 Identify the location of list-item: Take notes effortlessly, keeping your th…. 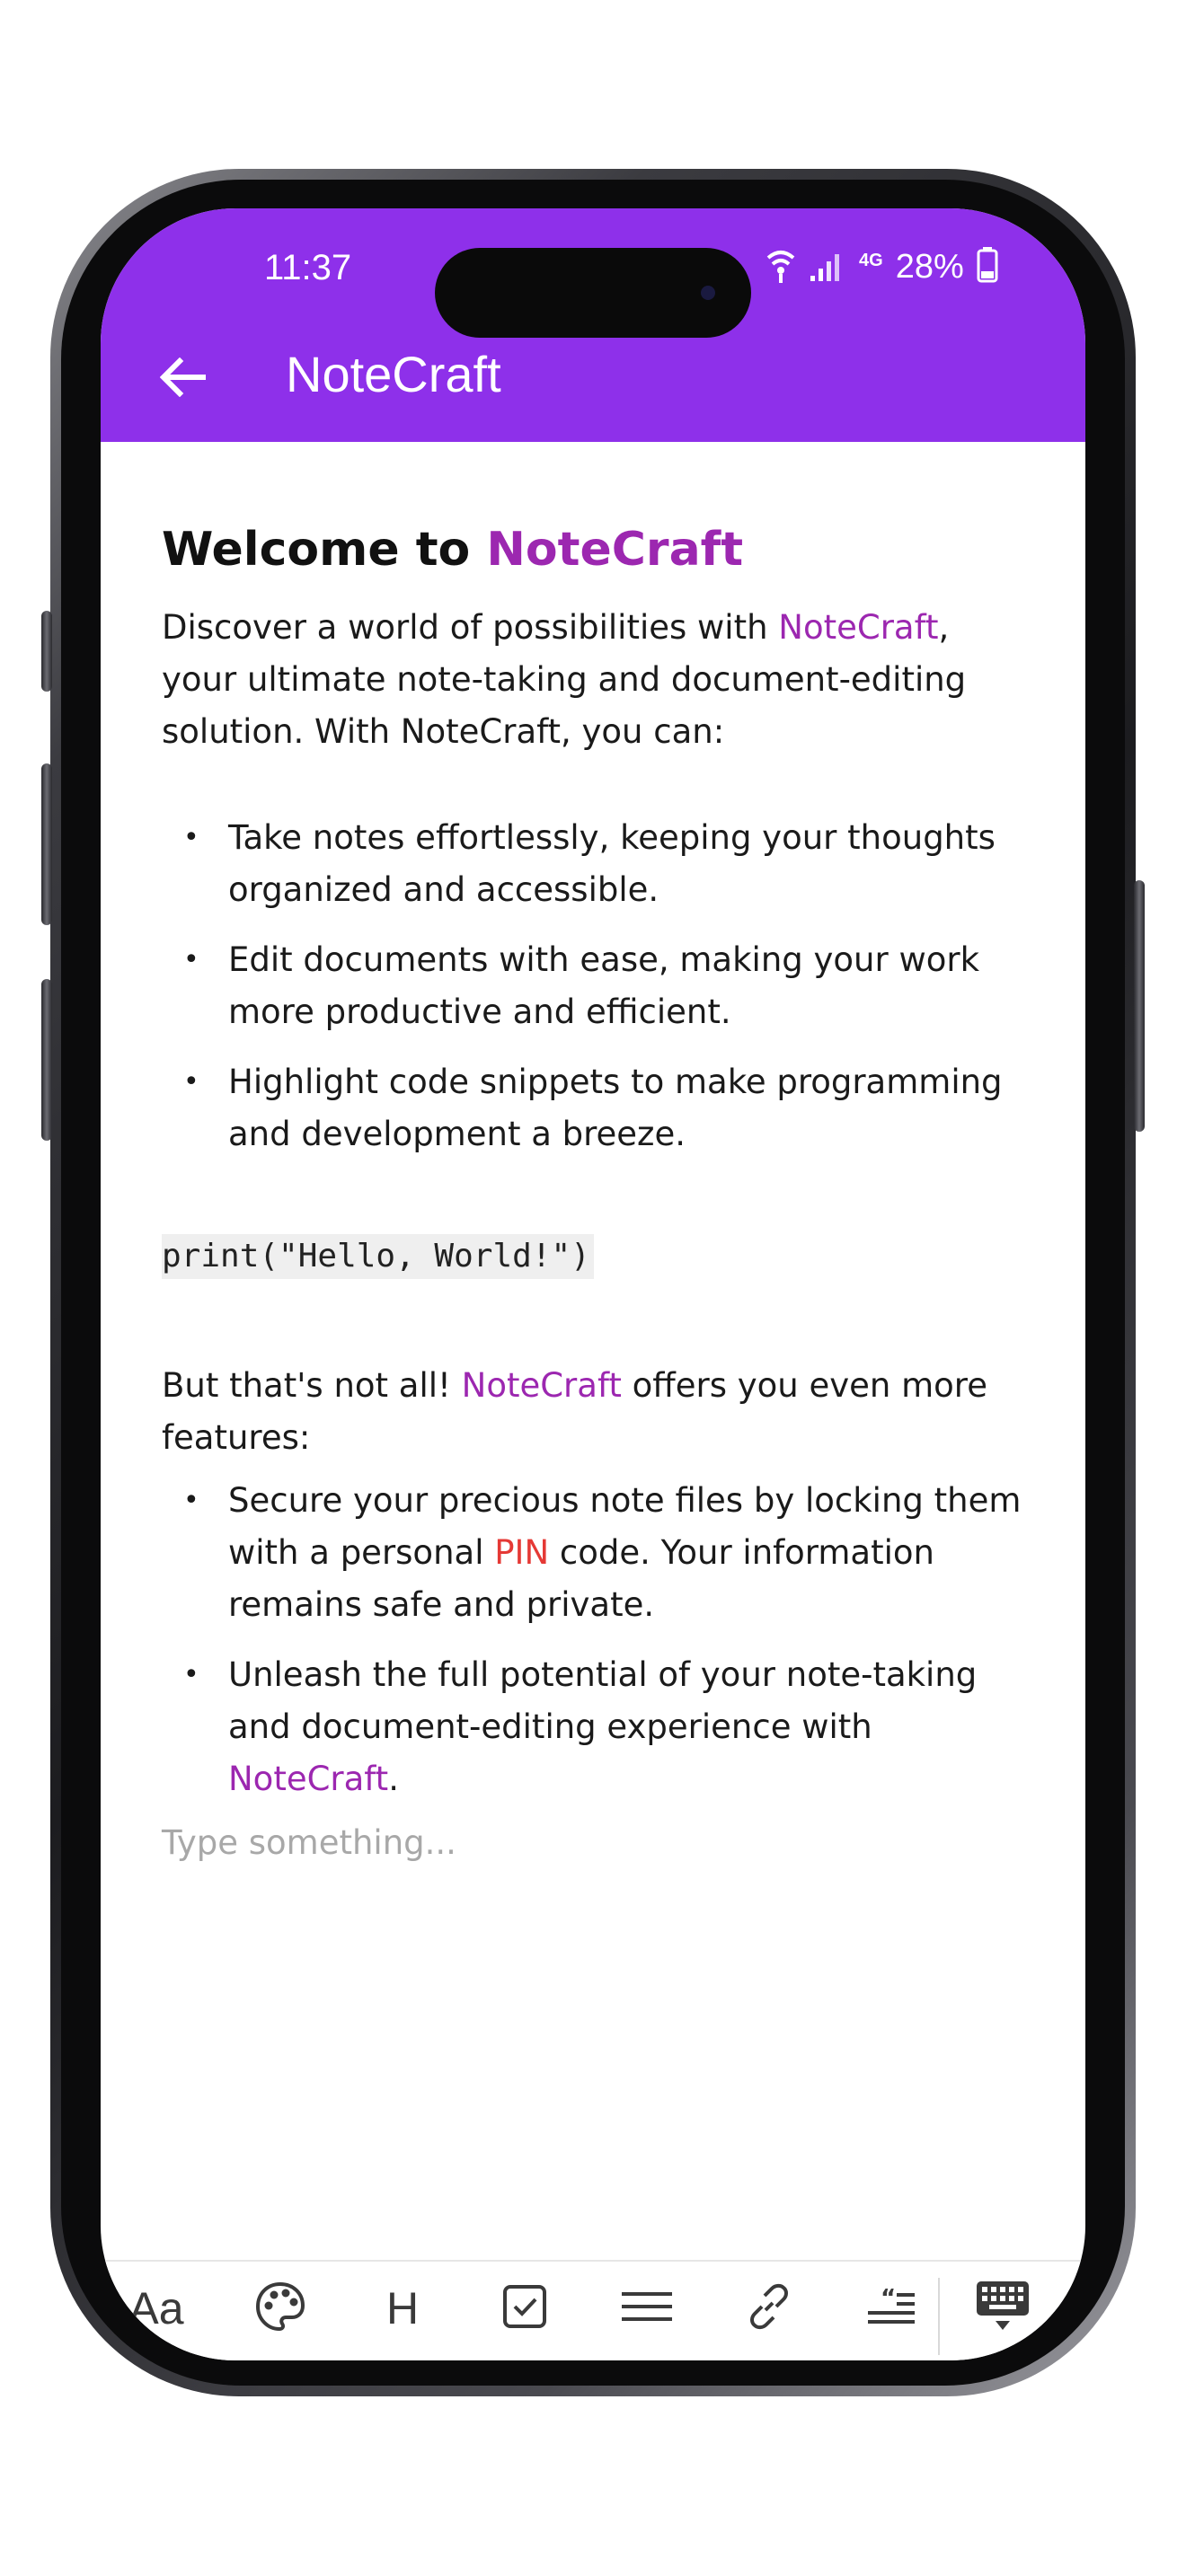
(593, 864).